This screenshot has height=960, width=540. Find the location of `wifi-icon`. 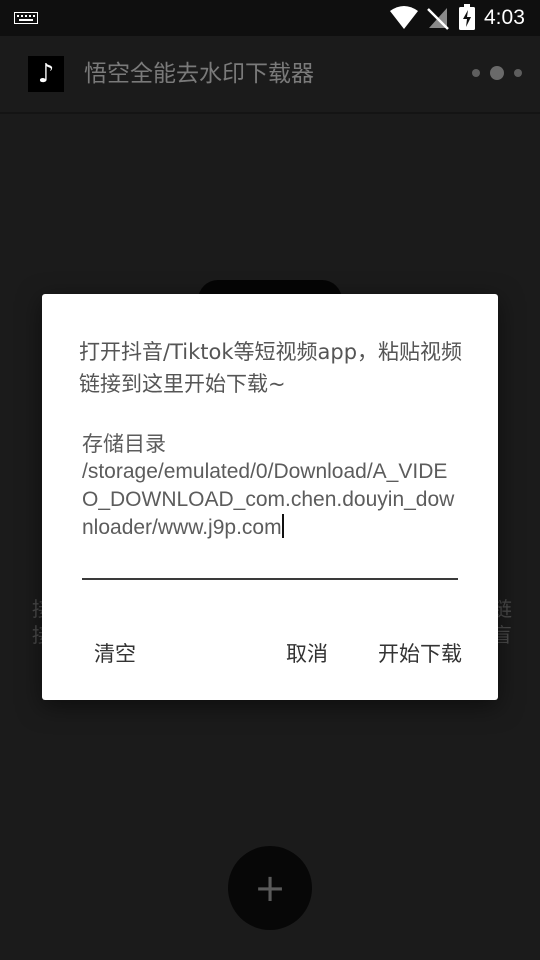

wifi-icon is located at coordinates (404, 17).